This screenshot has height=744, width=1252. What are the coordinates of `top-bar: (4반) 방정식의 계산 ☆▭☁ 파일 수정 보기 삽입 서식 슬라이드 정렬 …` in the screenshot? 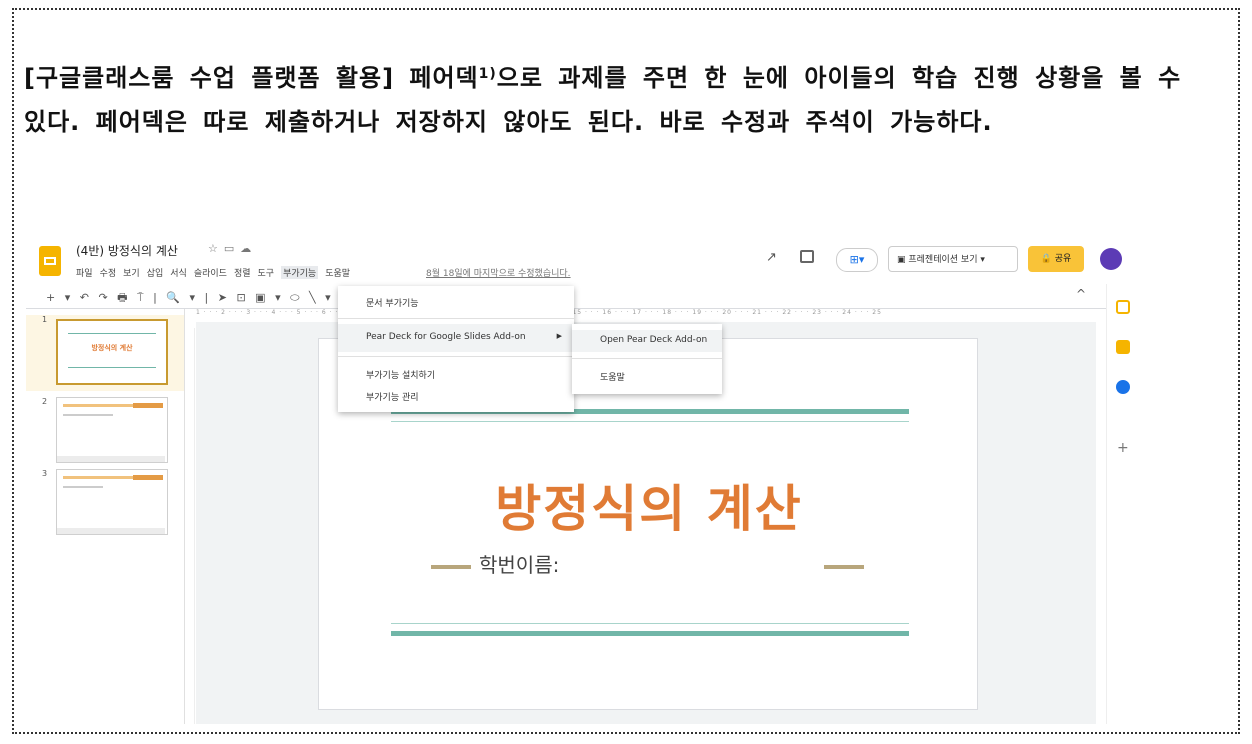 It's located at (583, 258).